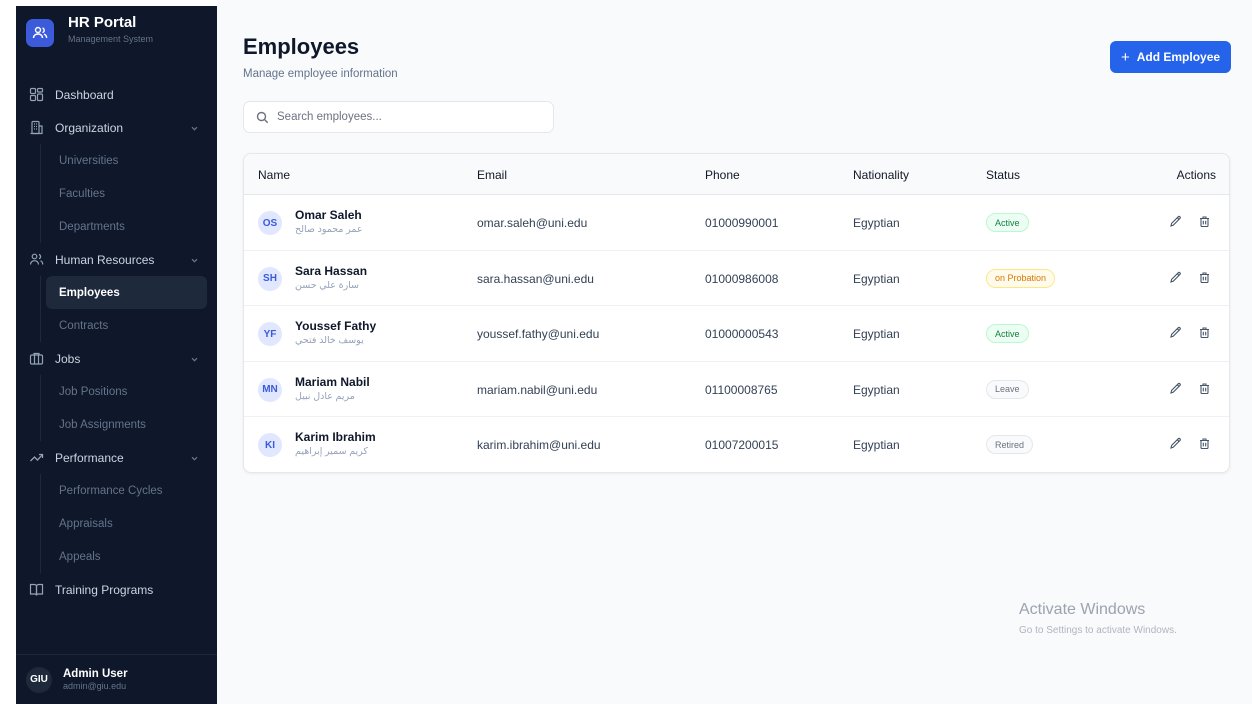 Image resolution: width=1252 pixels, height=704 pixels. What do you see at coordinates (116, 127) in the screenshot?
I see `sidebar-item-organization: Organization` at bounding box center [116, 127].